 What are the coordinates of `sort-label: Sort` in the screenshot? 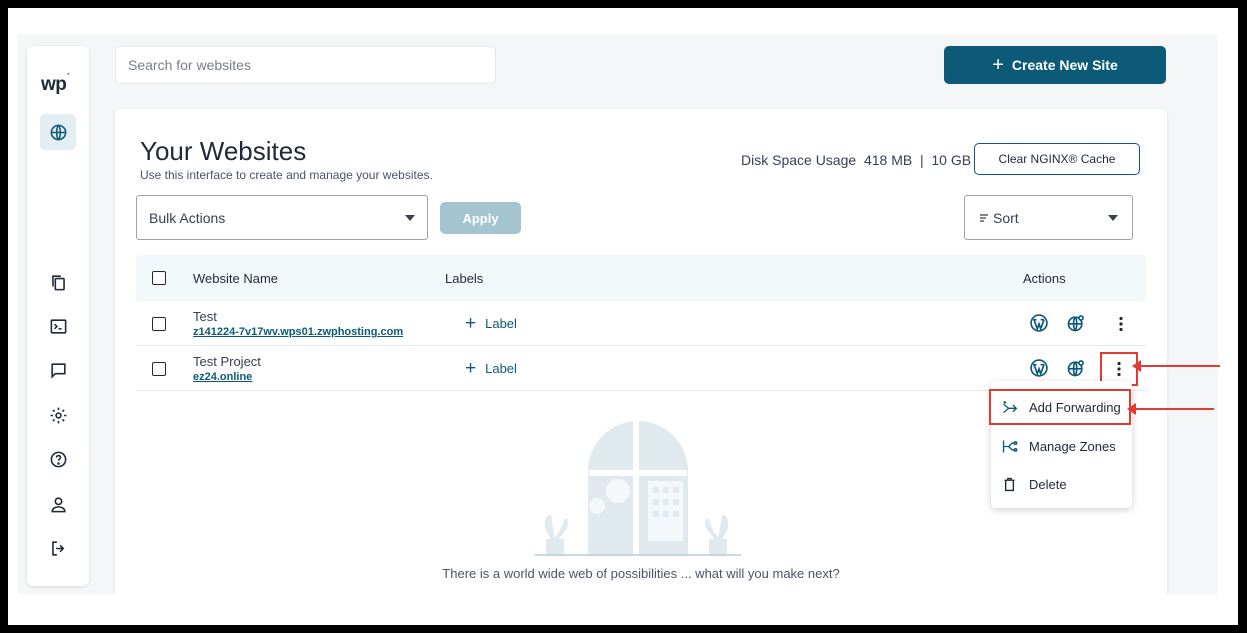 It's located at (1006, 217).